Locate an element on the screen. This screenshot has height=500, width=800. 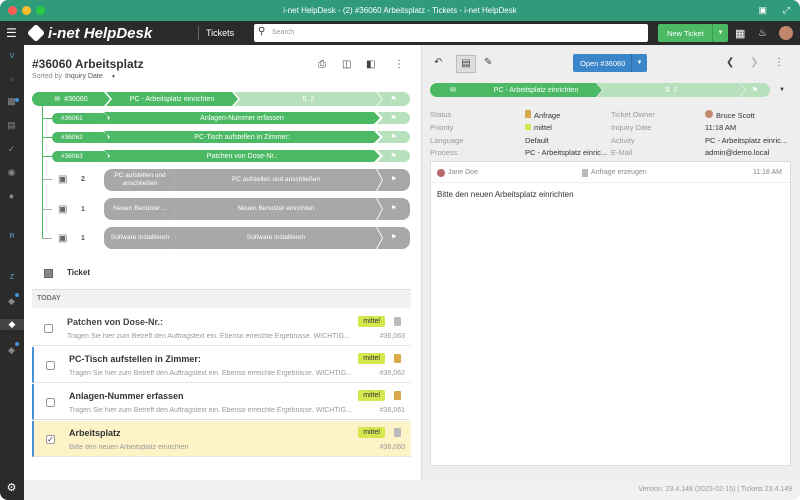
new-ticket-button: New Ticket ▼ is located at coordinates (693, 33).